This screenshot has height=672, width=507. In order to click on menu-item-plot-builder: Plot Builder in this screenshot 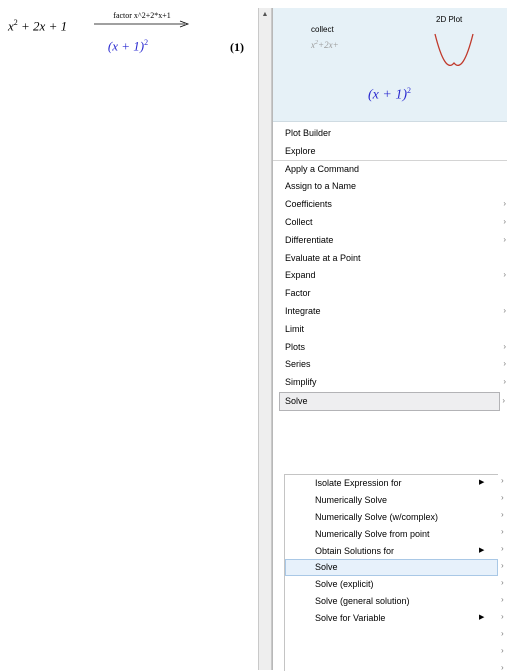, I will do `click(390, 134)`.